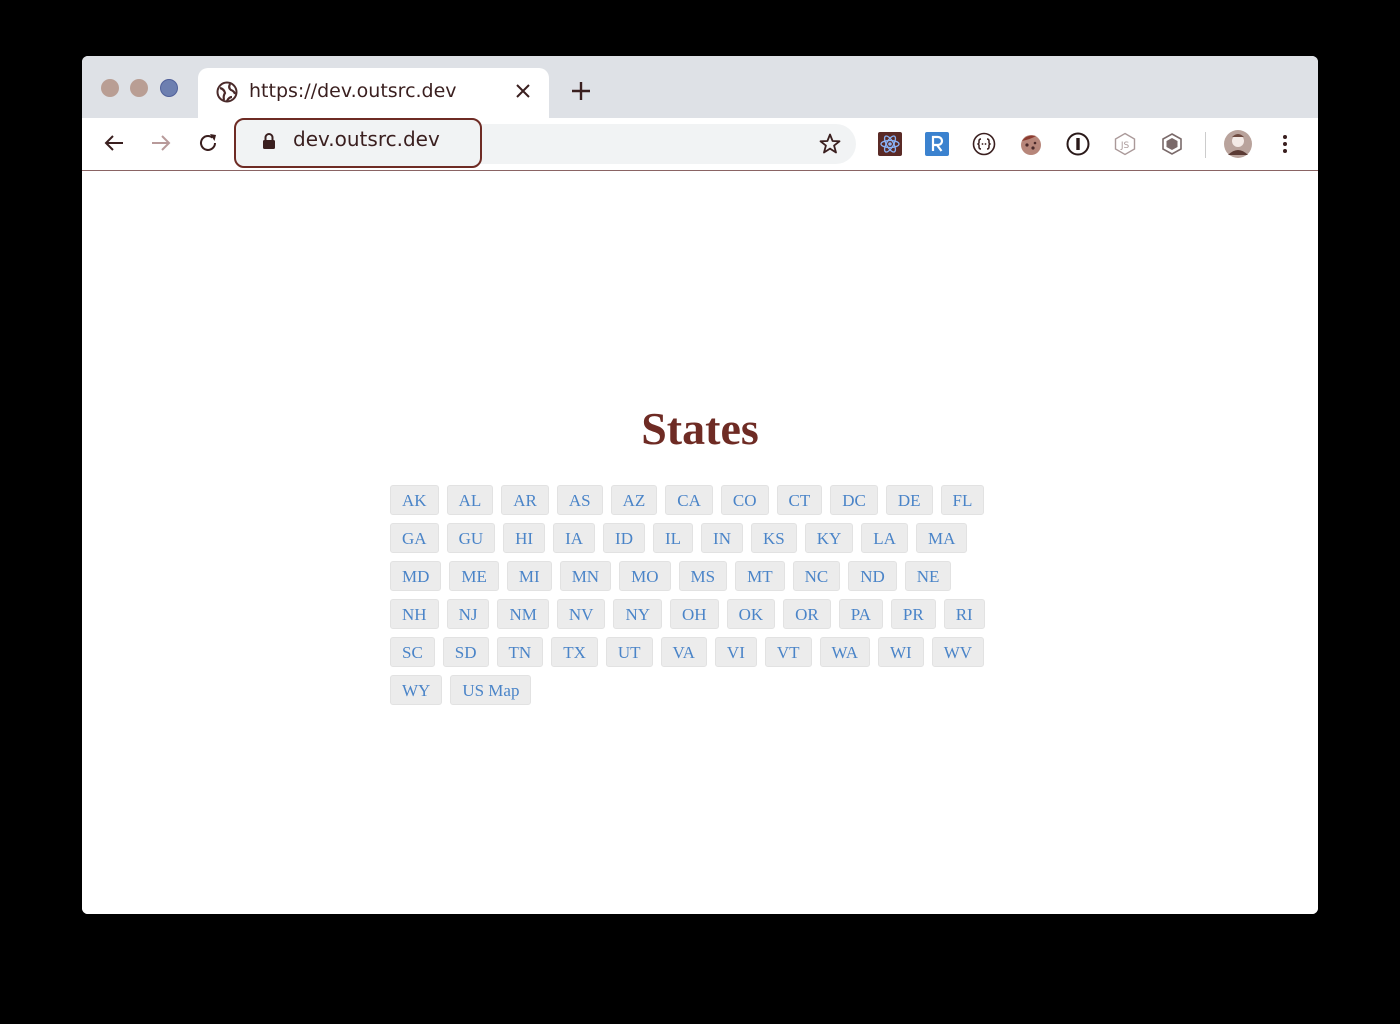 This screenshot has width=1400, height=1024. Describe the element at coordinates (860, 614) in the screenshot. I see `state-link-pa: PA` at that location.